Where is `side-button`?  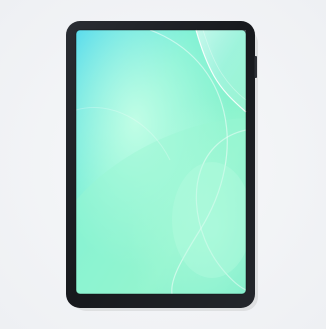 side-button is located at coordinates (255, 67).